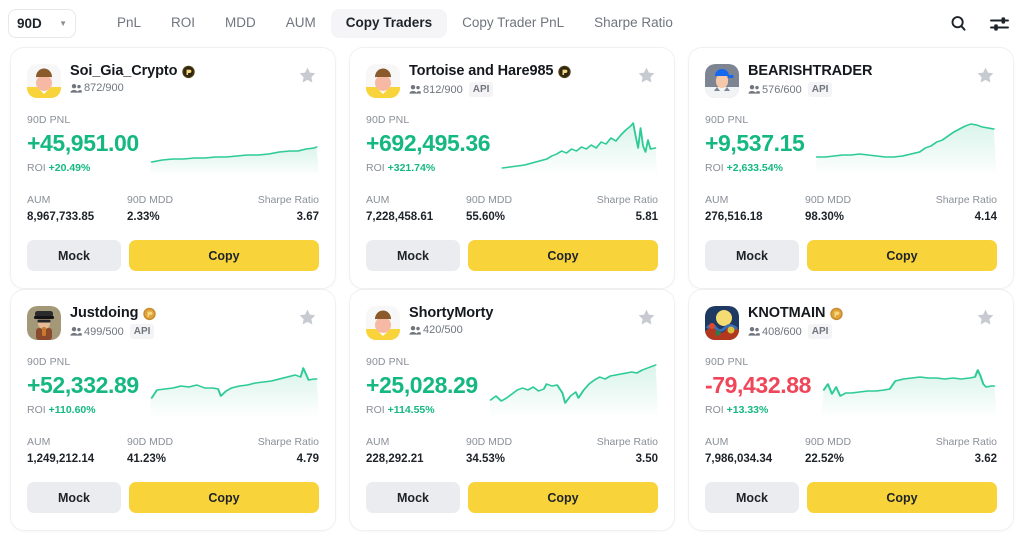 The image size is (1024, 559). Describe the element at coordinates (825, 459) in the screenshot. I see `stat-value: 22.52%` at that location.